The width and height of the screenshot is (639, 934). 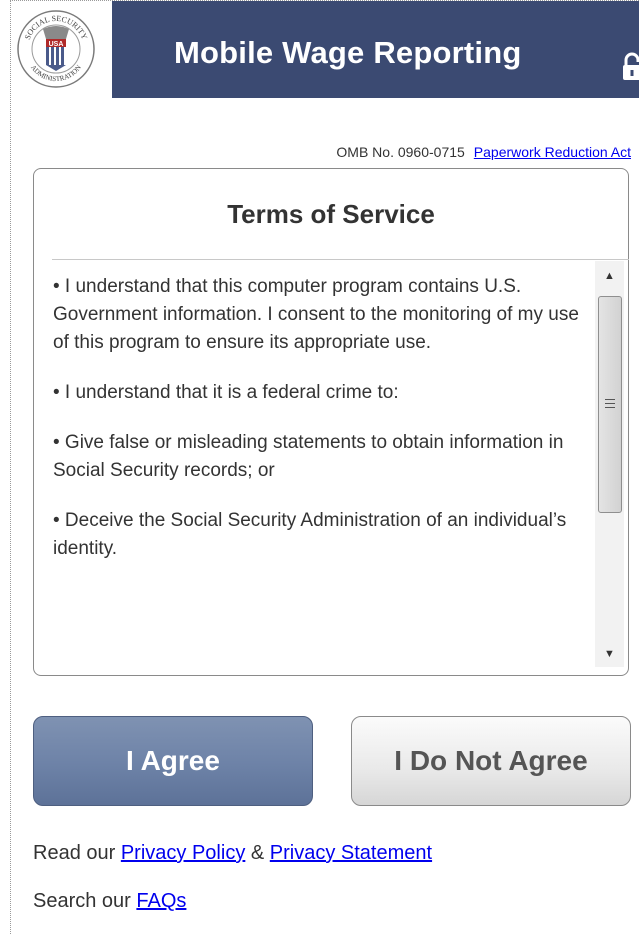 What do you see at coordinates (257, 853) in the screenshot?
I see `privacy-joiner: &` at bounding box center [257, 853].